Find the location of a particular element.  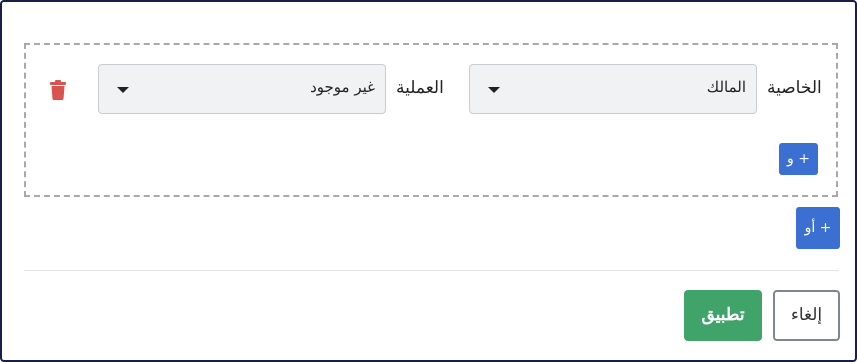

operation-label: العملية is located at coordinates (420, 88).